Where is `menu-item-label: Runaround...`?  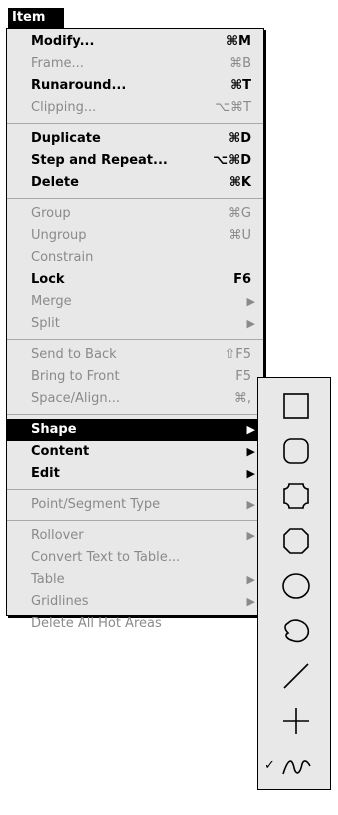
menu-item-label: Runaround... is located at coordinates (79, 85).